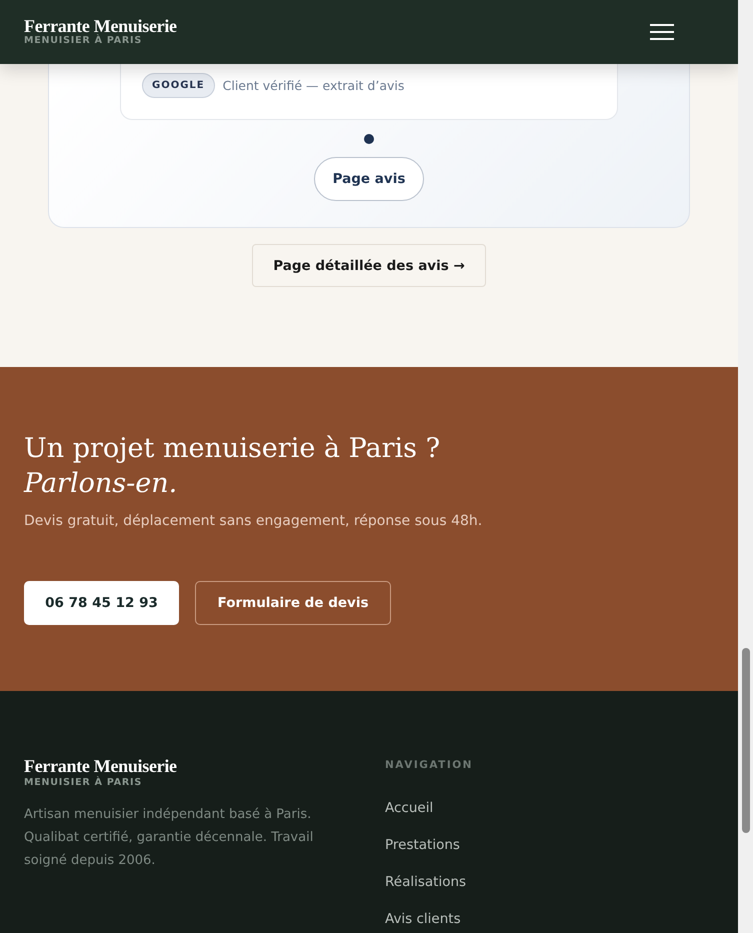 The height and width of the screenshot is (933, 753). I want to click on brand-name: Ferrante Menuiserie, so click(100, 26).